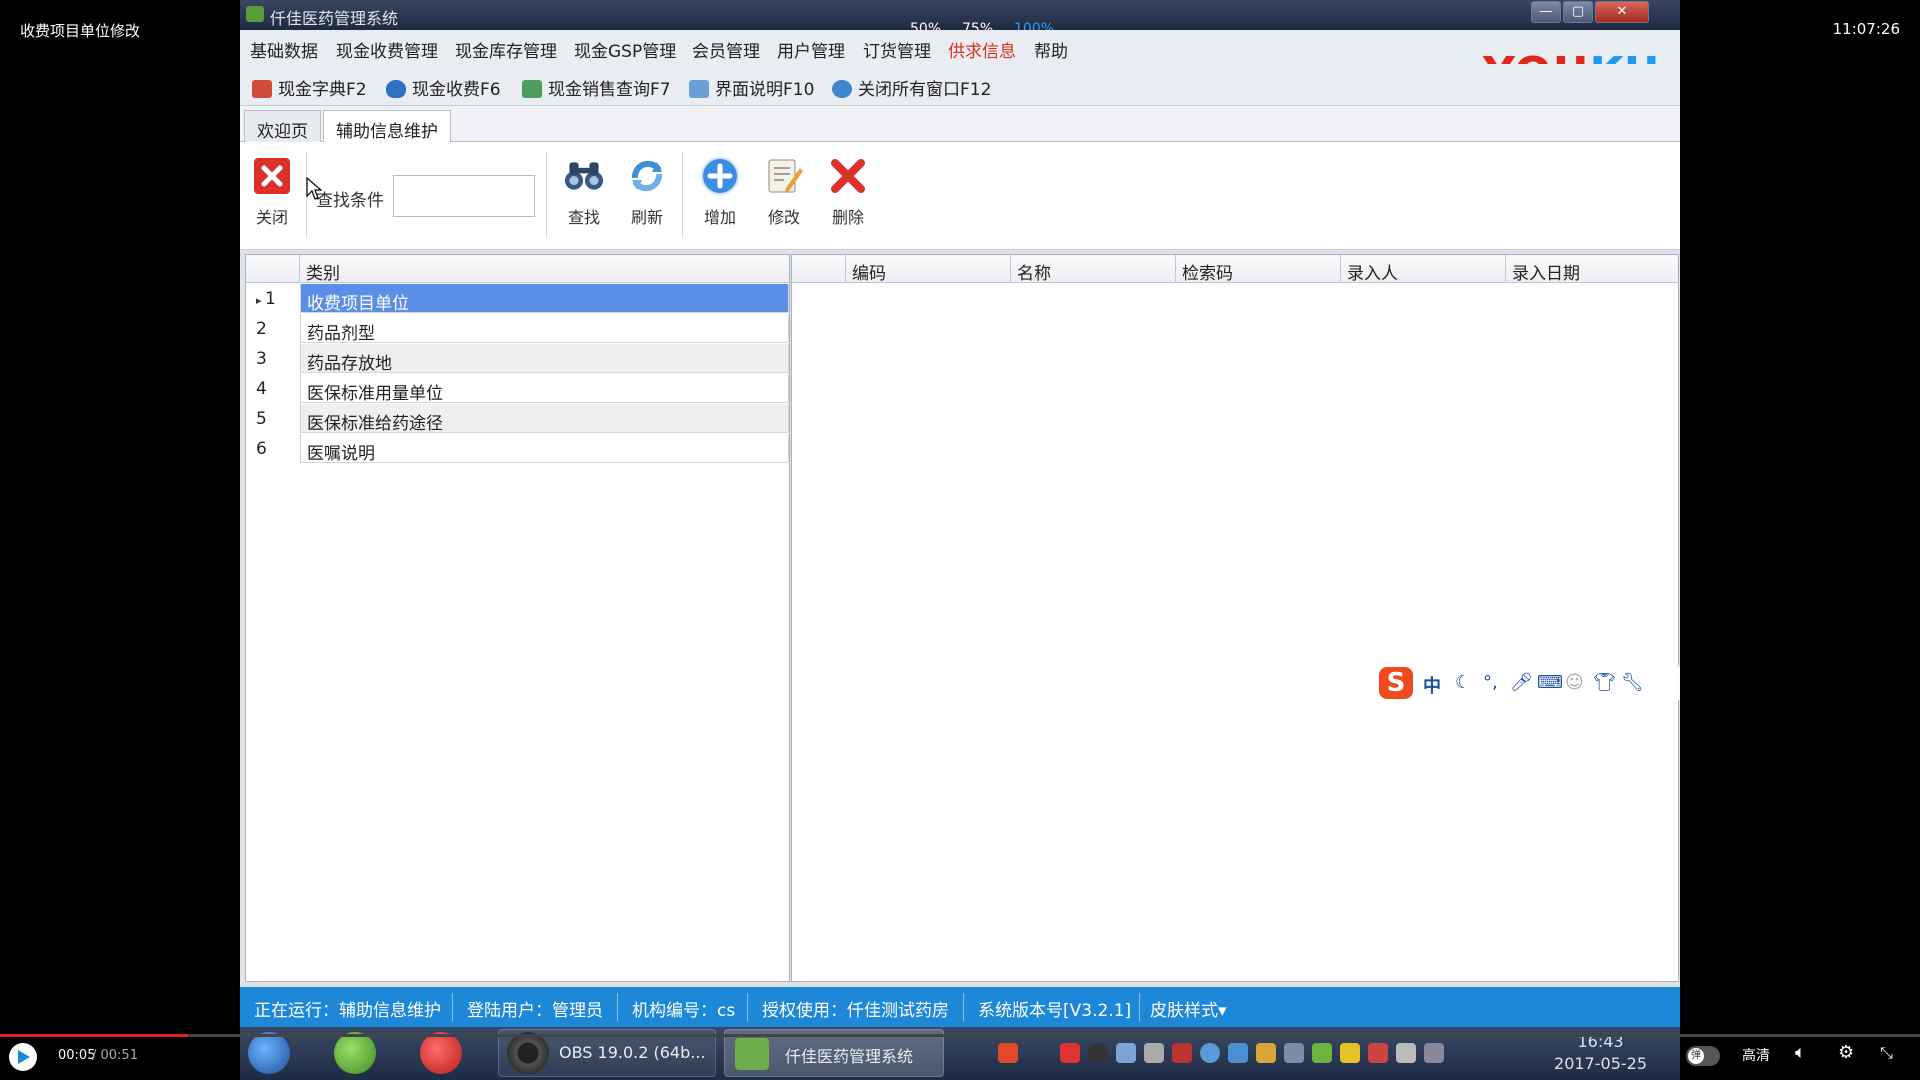 This screenshot has width=1920, height=1080. Describe the element at coordinates (897, 49) in the screenshot. I see `menu-order: 订货管理` at that location.